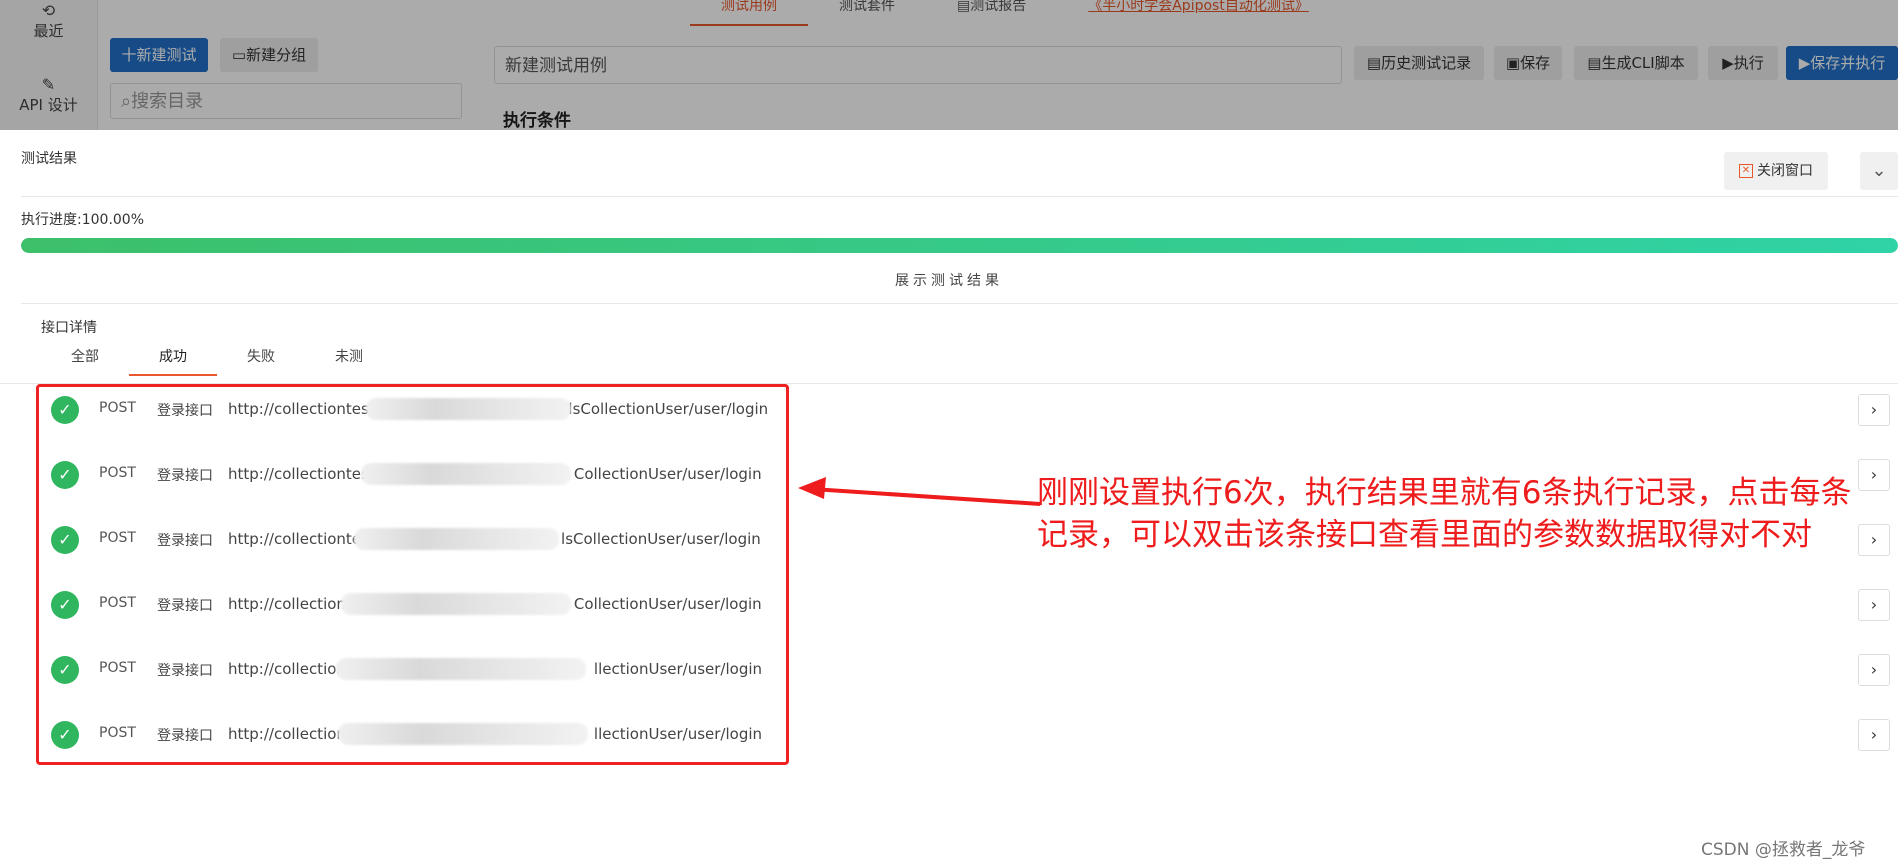 The height and width of the screenshot is (868, 1898). What do you see at coordinates (812, 488) in the screenshot?
I see `arrow-head` at bounding box center [812, 488].